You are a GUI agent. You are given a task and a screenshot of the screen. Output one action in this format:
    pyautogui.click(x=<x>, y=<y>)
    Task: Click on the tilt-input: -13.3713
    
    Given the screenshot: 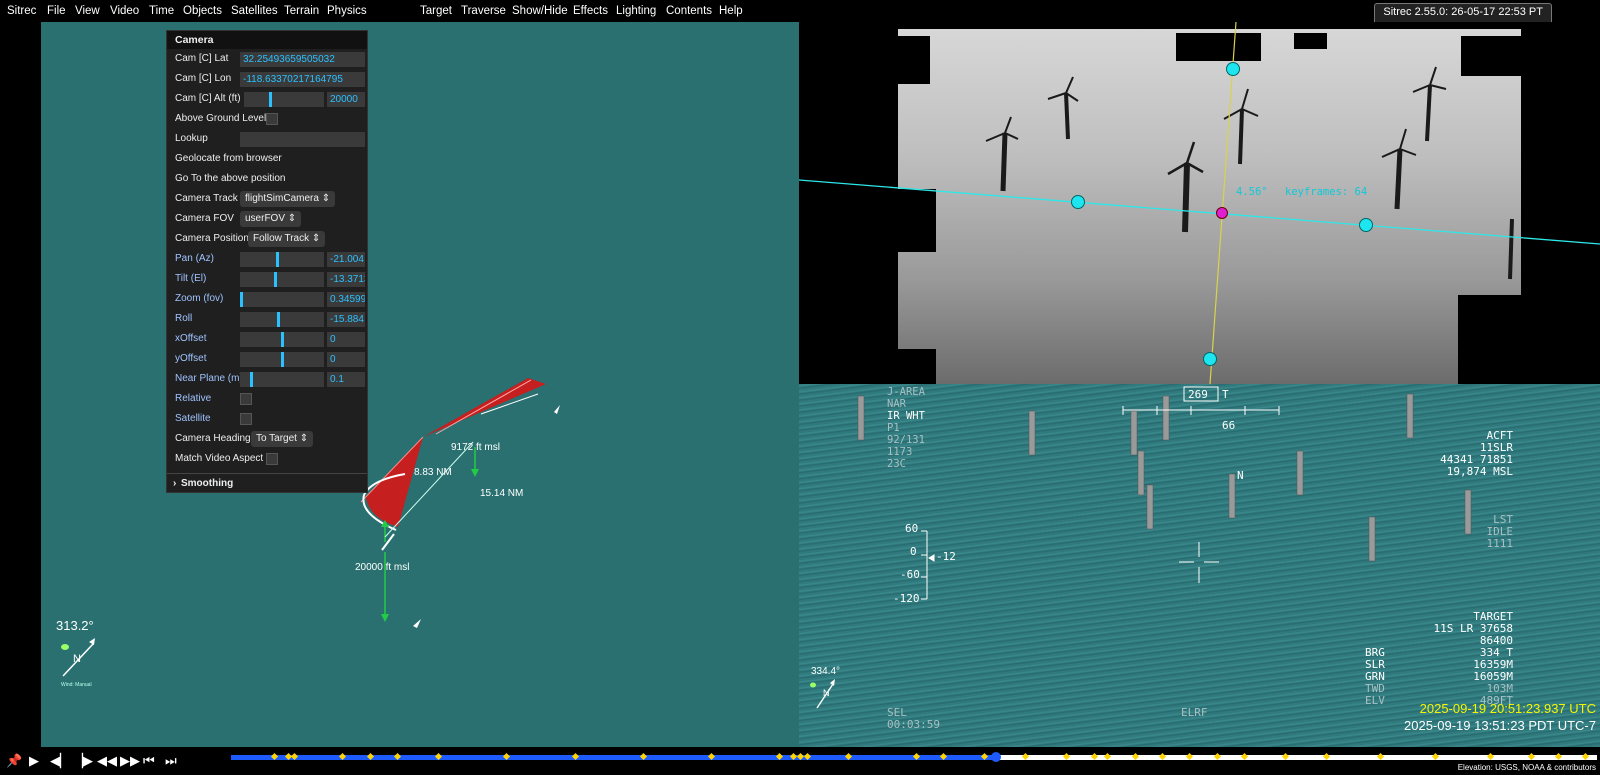 What is the action you would take?
    pyautogui.click(x=346, y=279)
    